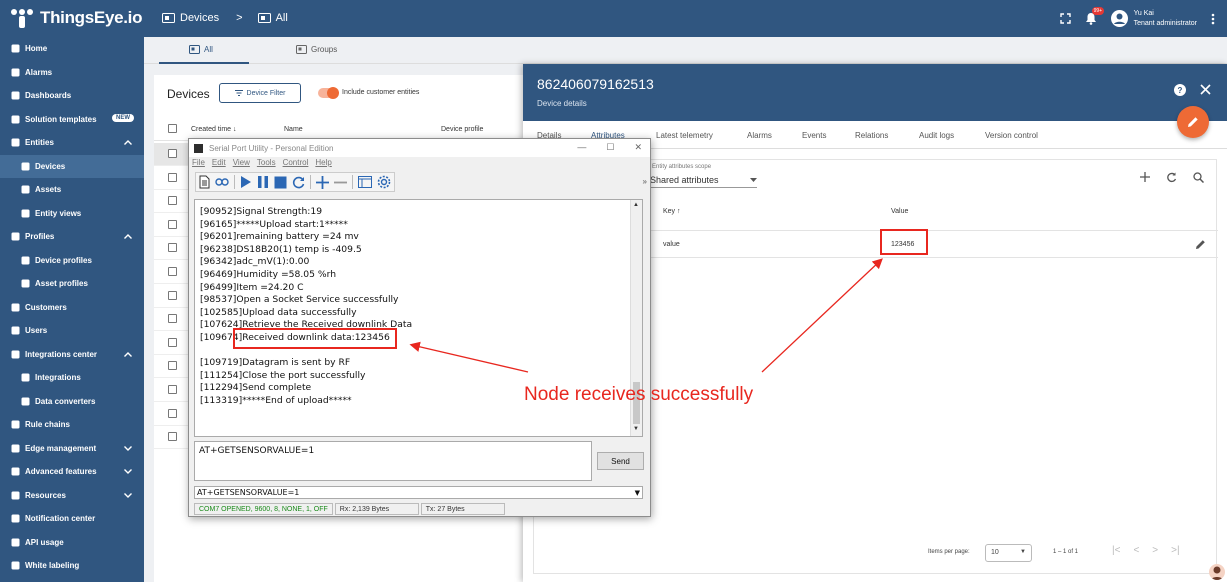  I want to click on support-avatar, so click(1217, 572).